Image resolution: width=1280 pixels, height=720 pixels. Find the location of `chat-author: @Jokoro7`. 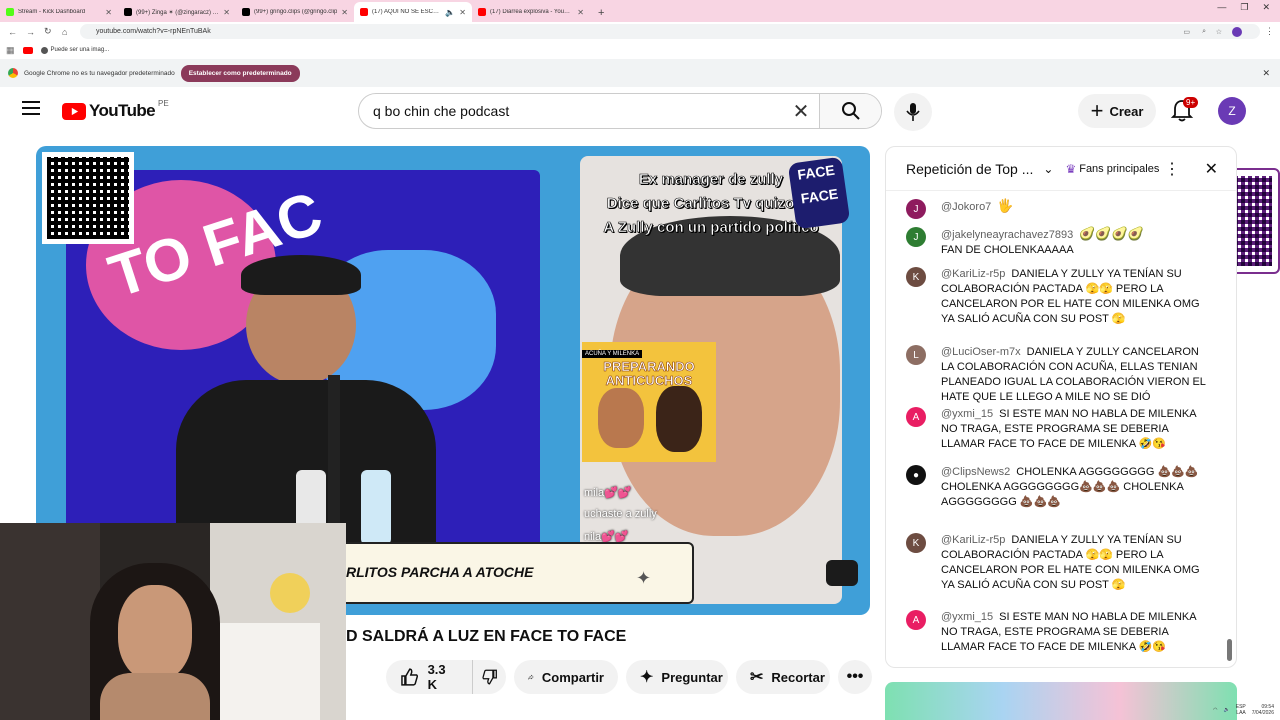

chat-author: @Jokoro7 is located at coordinates (966, 207).